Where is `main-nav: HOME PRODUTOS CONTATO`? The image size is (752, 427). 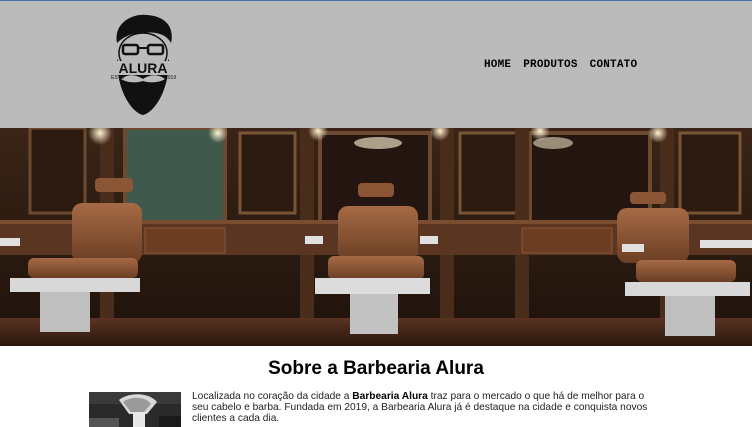
main-nav: HOME PRODUTOS CONTATO is located at coordinates (566, 65).